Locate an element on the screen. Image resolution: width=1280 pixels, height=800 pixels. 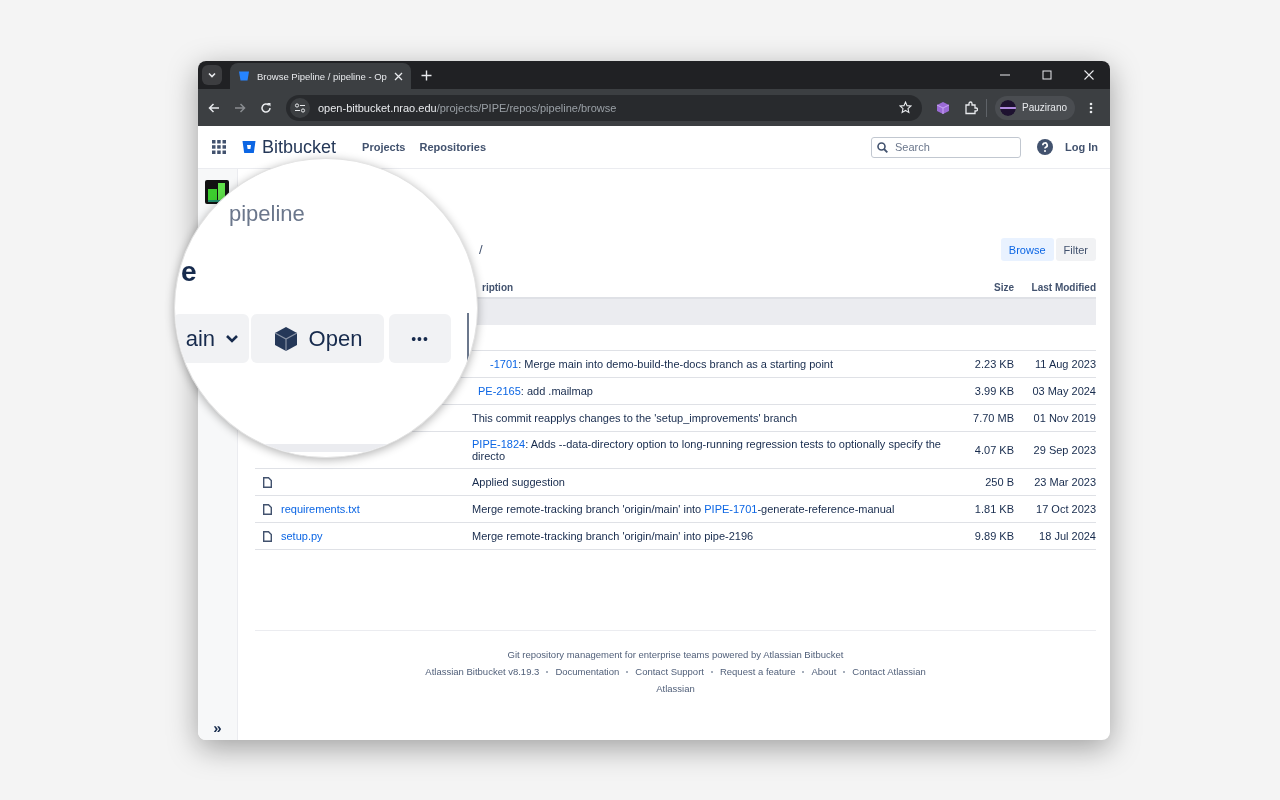
modified-date: 03 May 2024 is located at coordinates (1063, 391).